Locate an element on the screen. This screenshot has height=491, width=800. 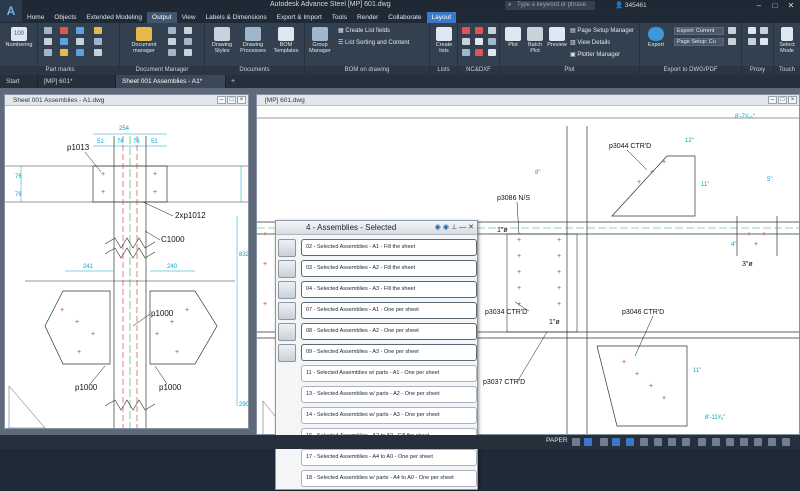
bom-templates-button: BOM Templates is located at coordinates (286, 40).